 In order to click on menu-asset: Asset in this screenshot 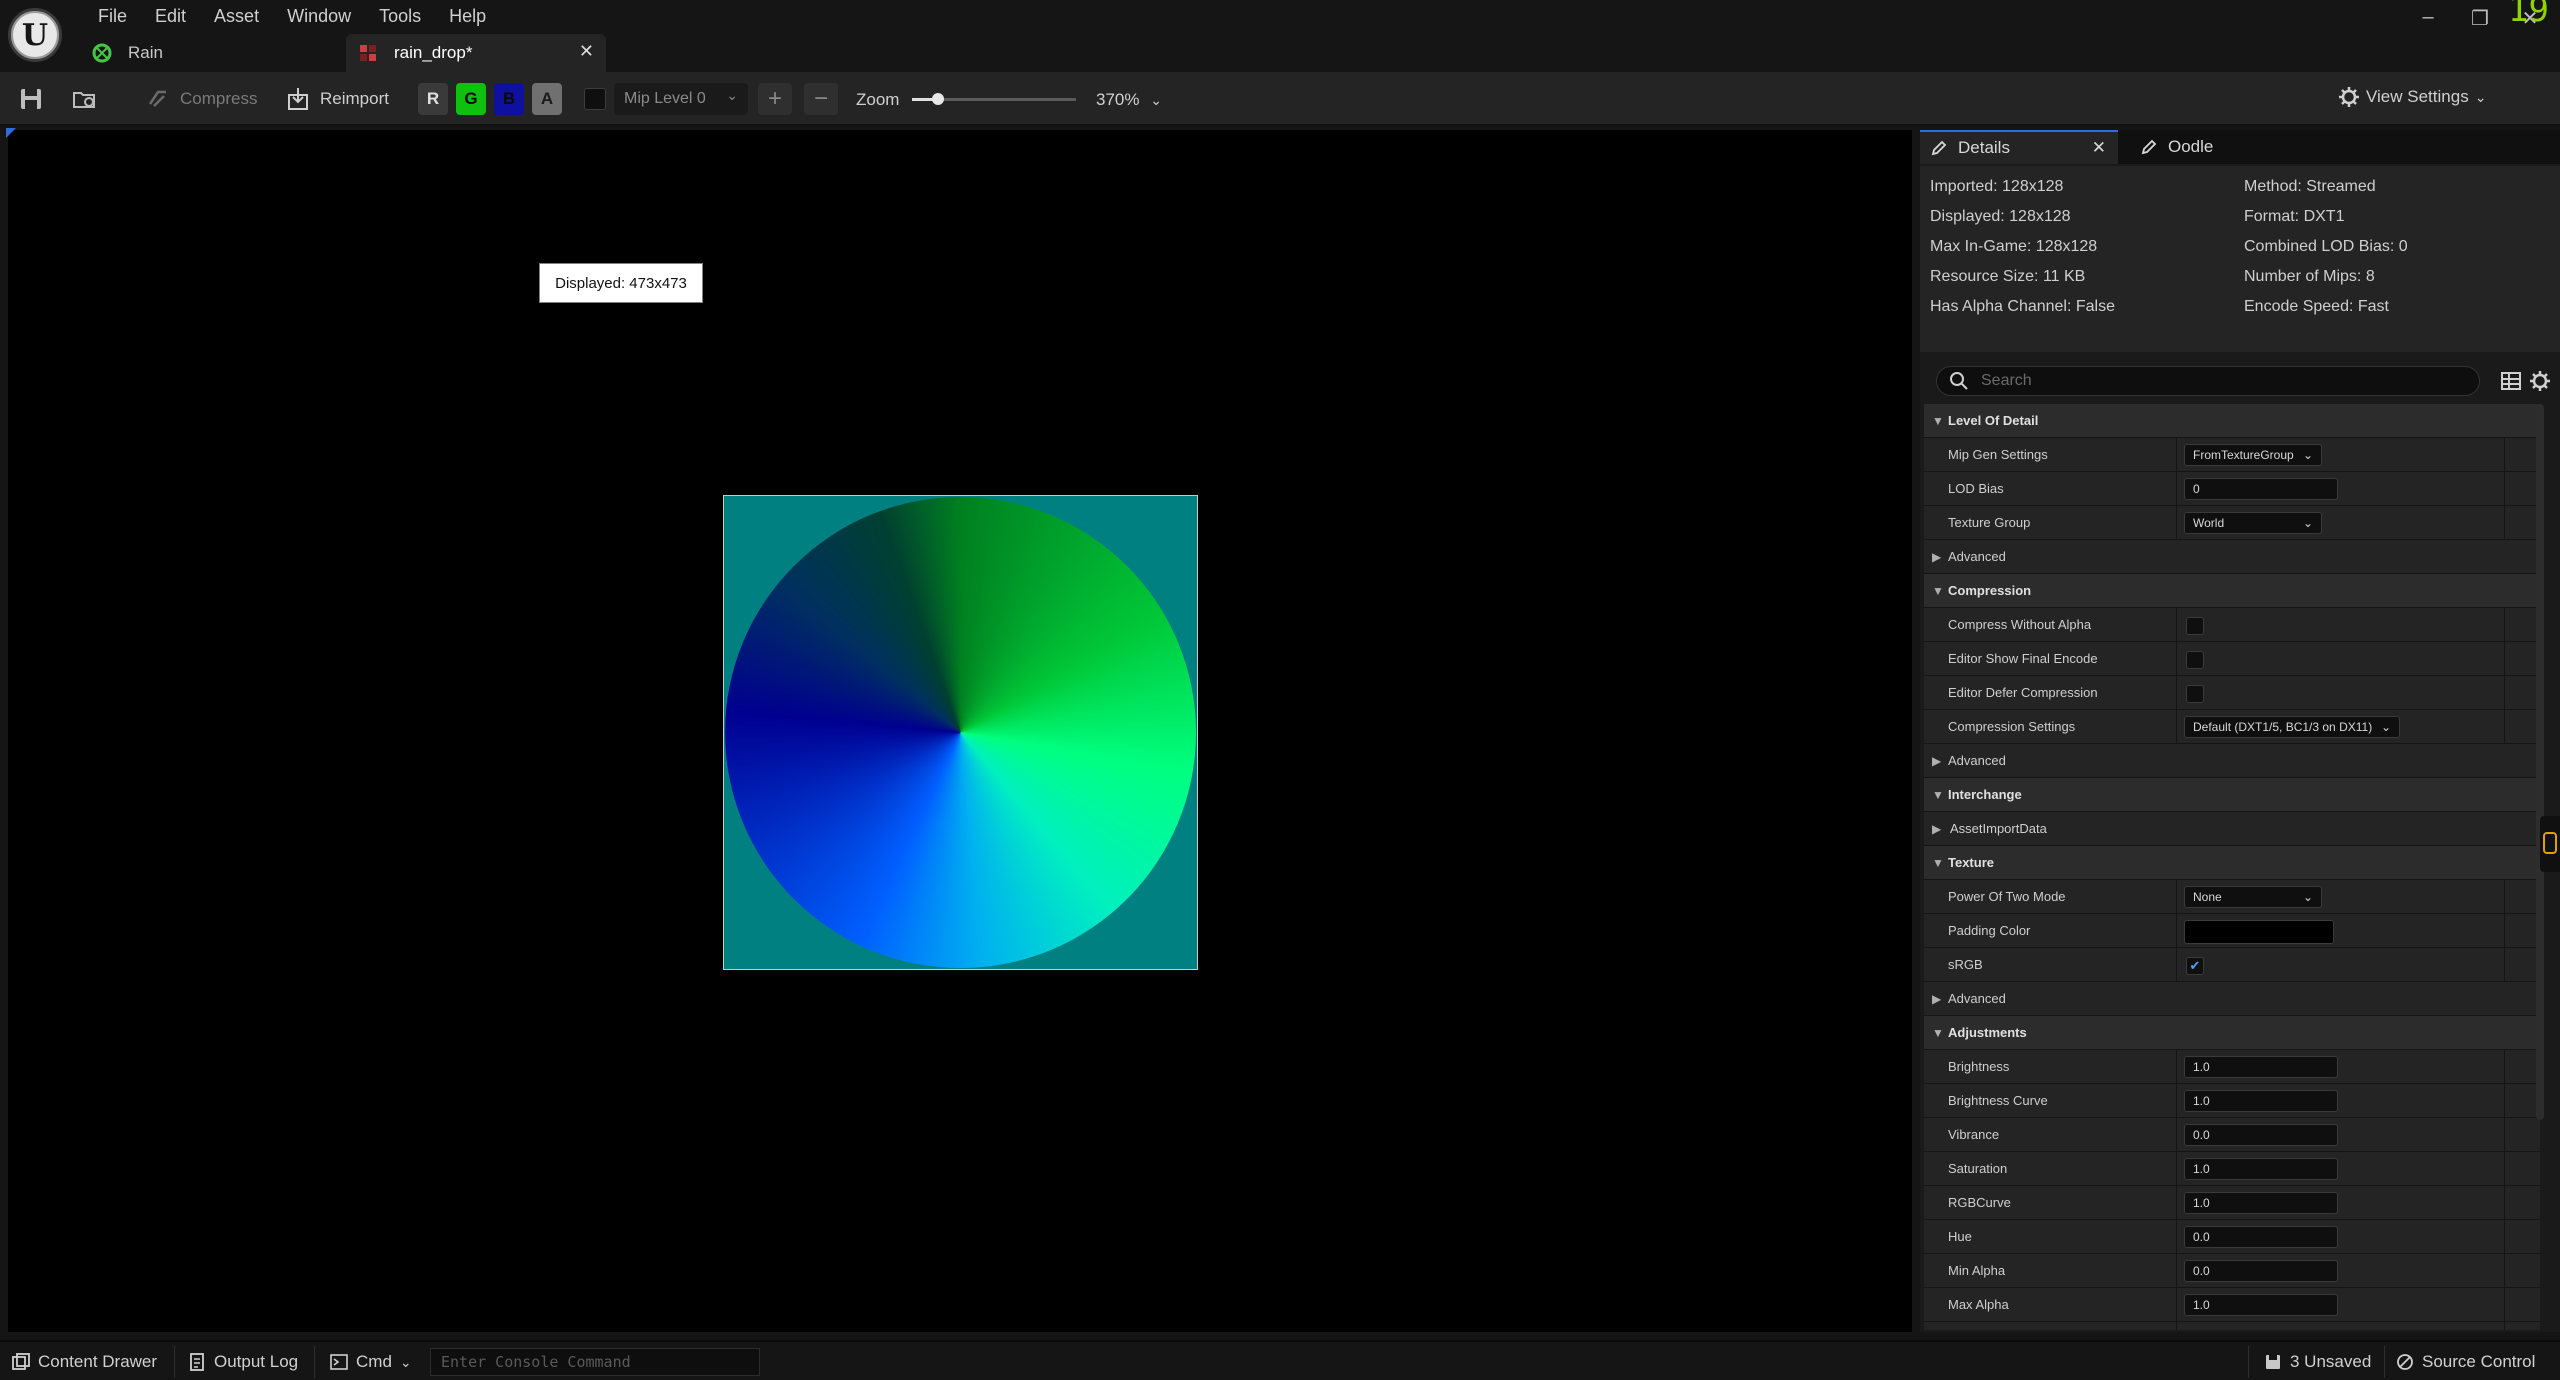, I will do `click(236, 15)`.